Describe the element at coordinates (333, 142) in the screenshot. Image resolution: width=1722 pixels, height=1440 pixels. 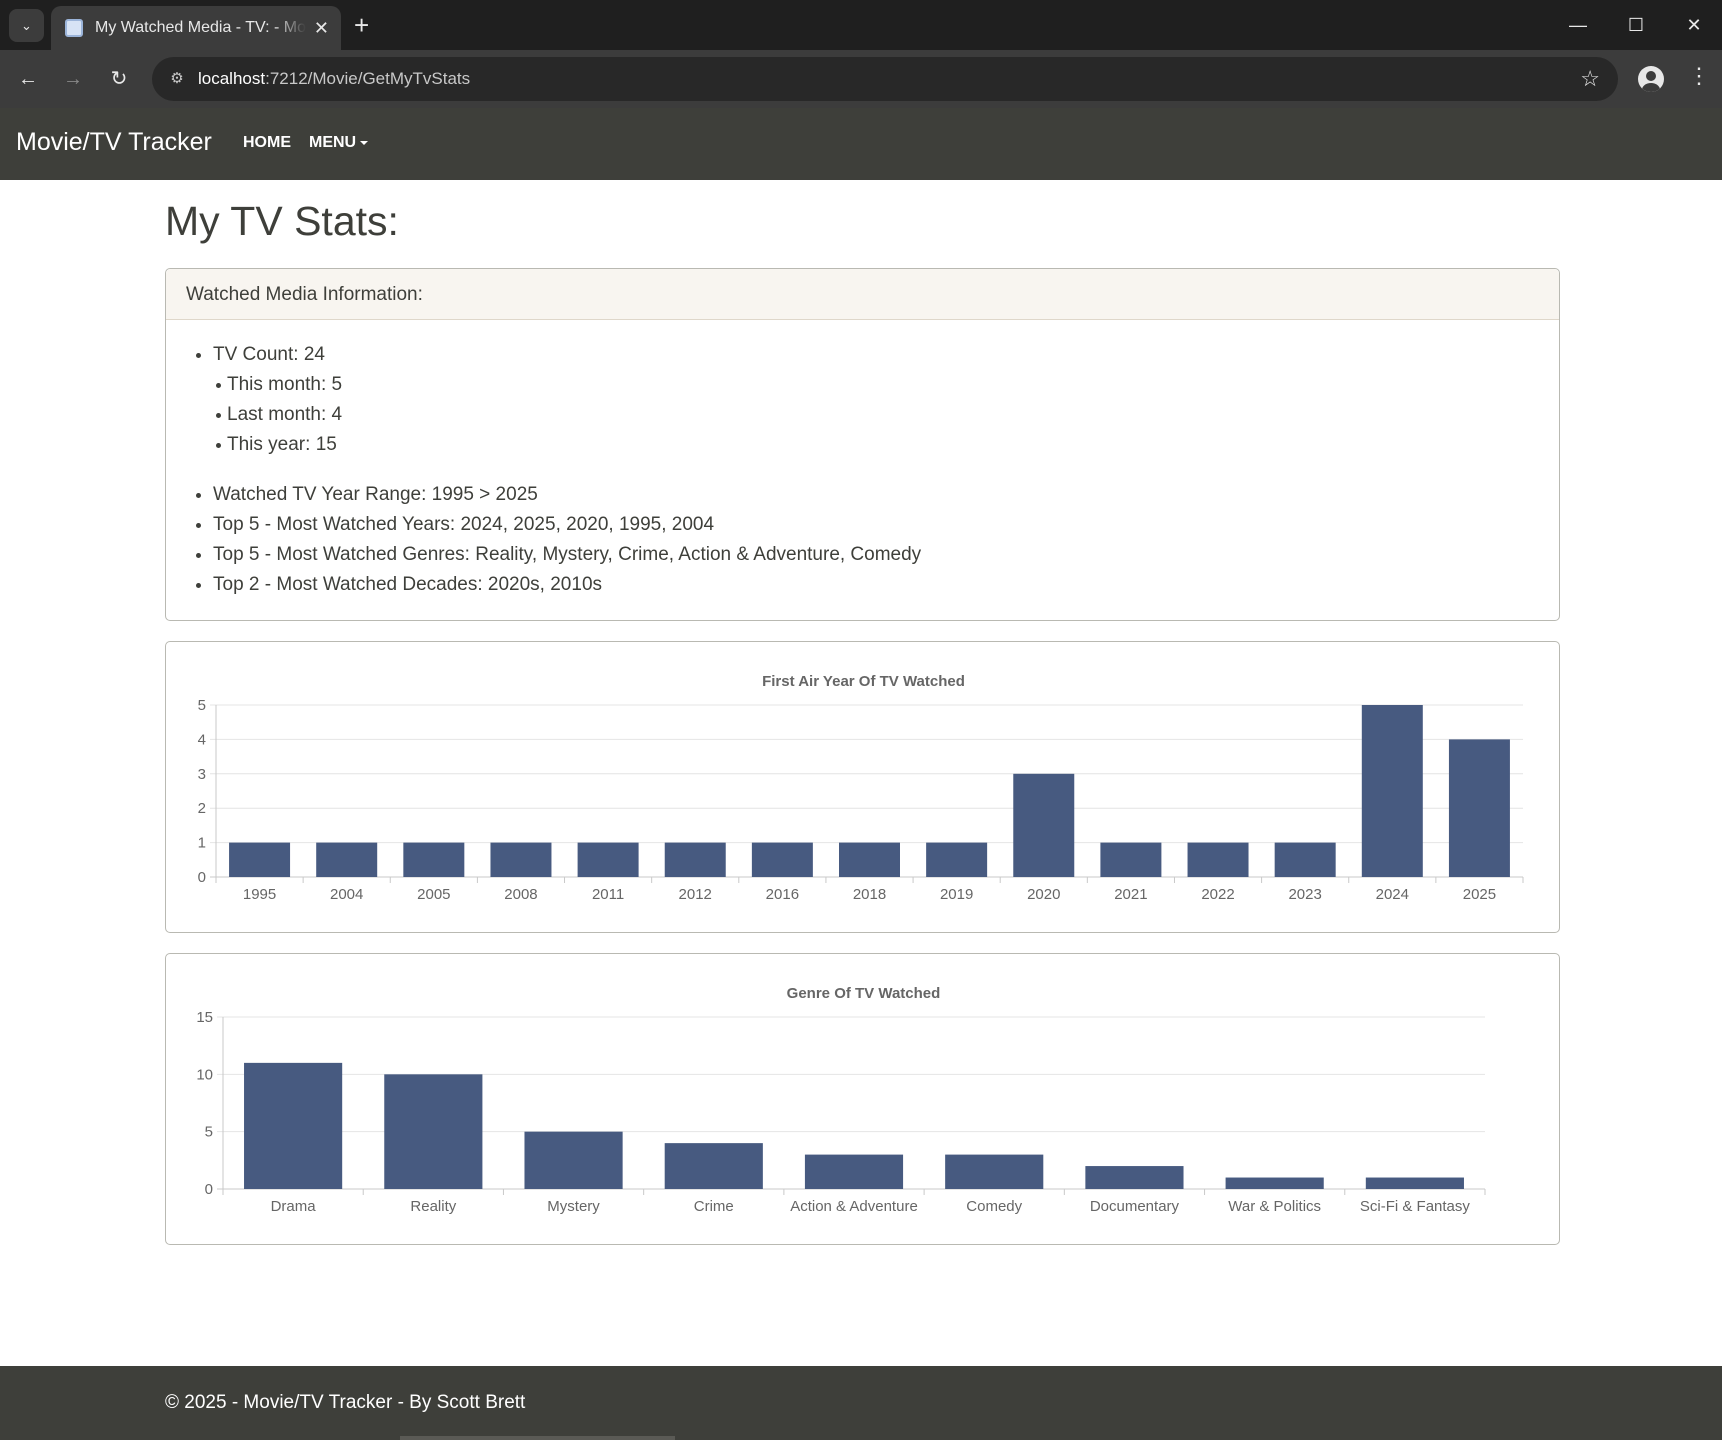
I see `nav-menu-label: MENU` at that location.